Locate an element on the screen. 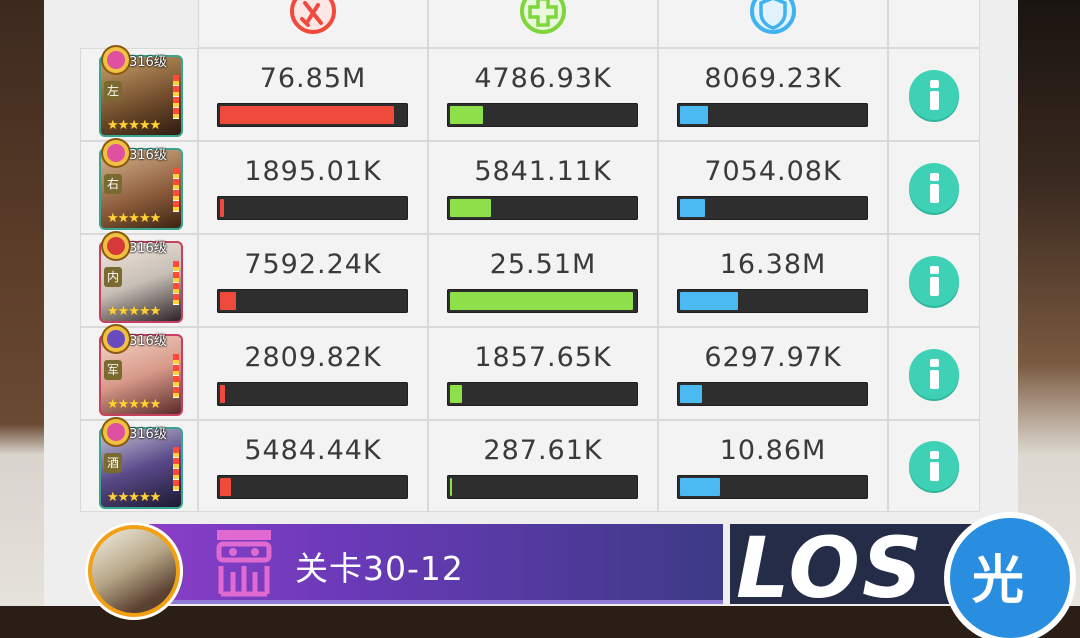 The height and width of the screenshot is (638, 1080). healing-value: 25.51M is located at coordinates (543, 264).